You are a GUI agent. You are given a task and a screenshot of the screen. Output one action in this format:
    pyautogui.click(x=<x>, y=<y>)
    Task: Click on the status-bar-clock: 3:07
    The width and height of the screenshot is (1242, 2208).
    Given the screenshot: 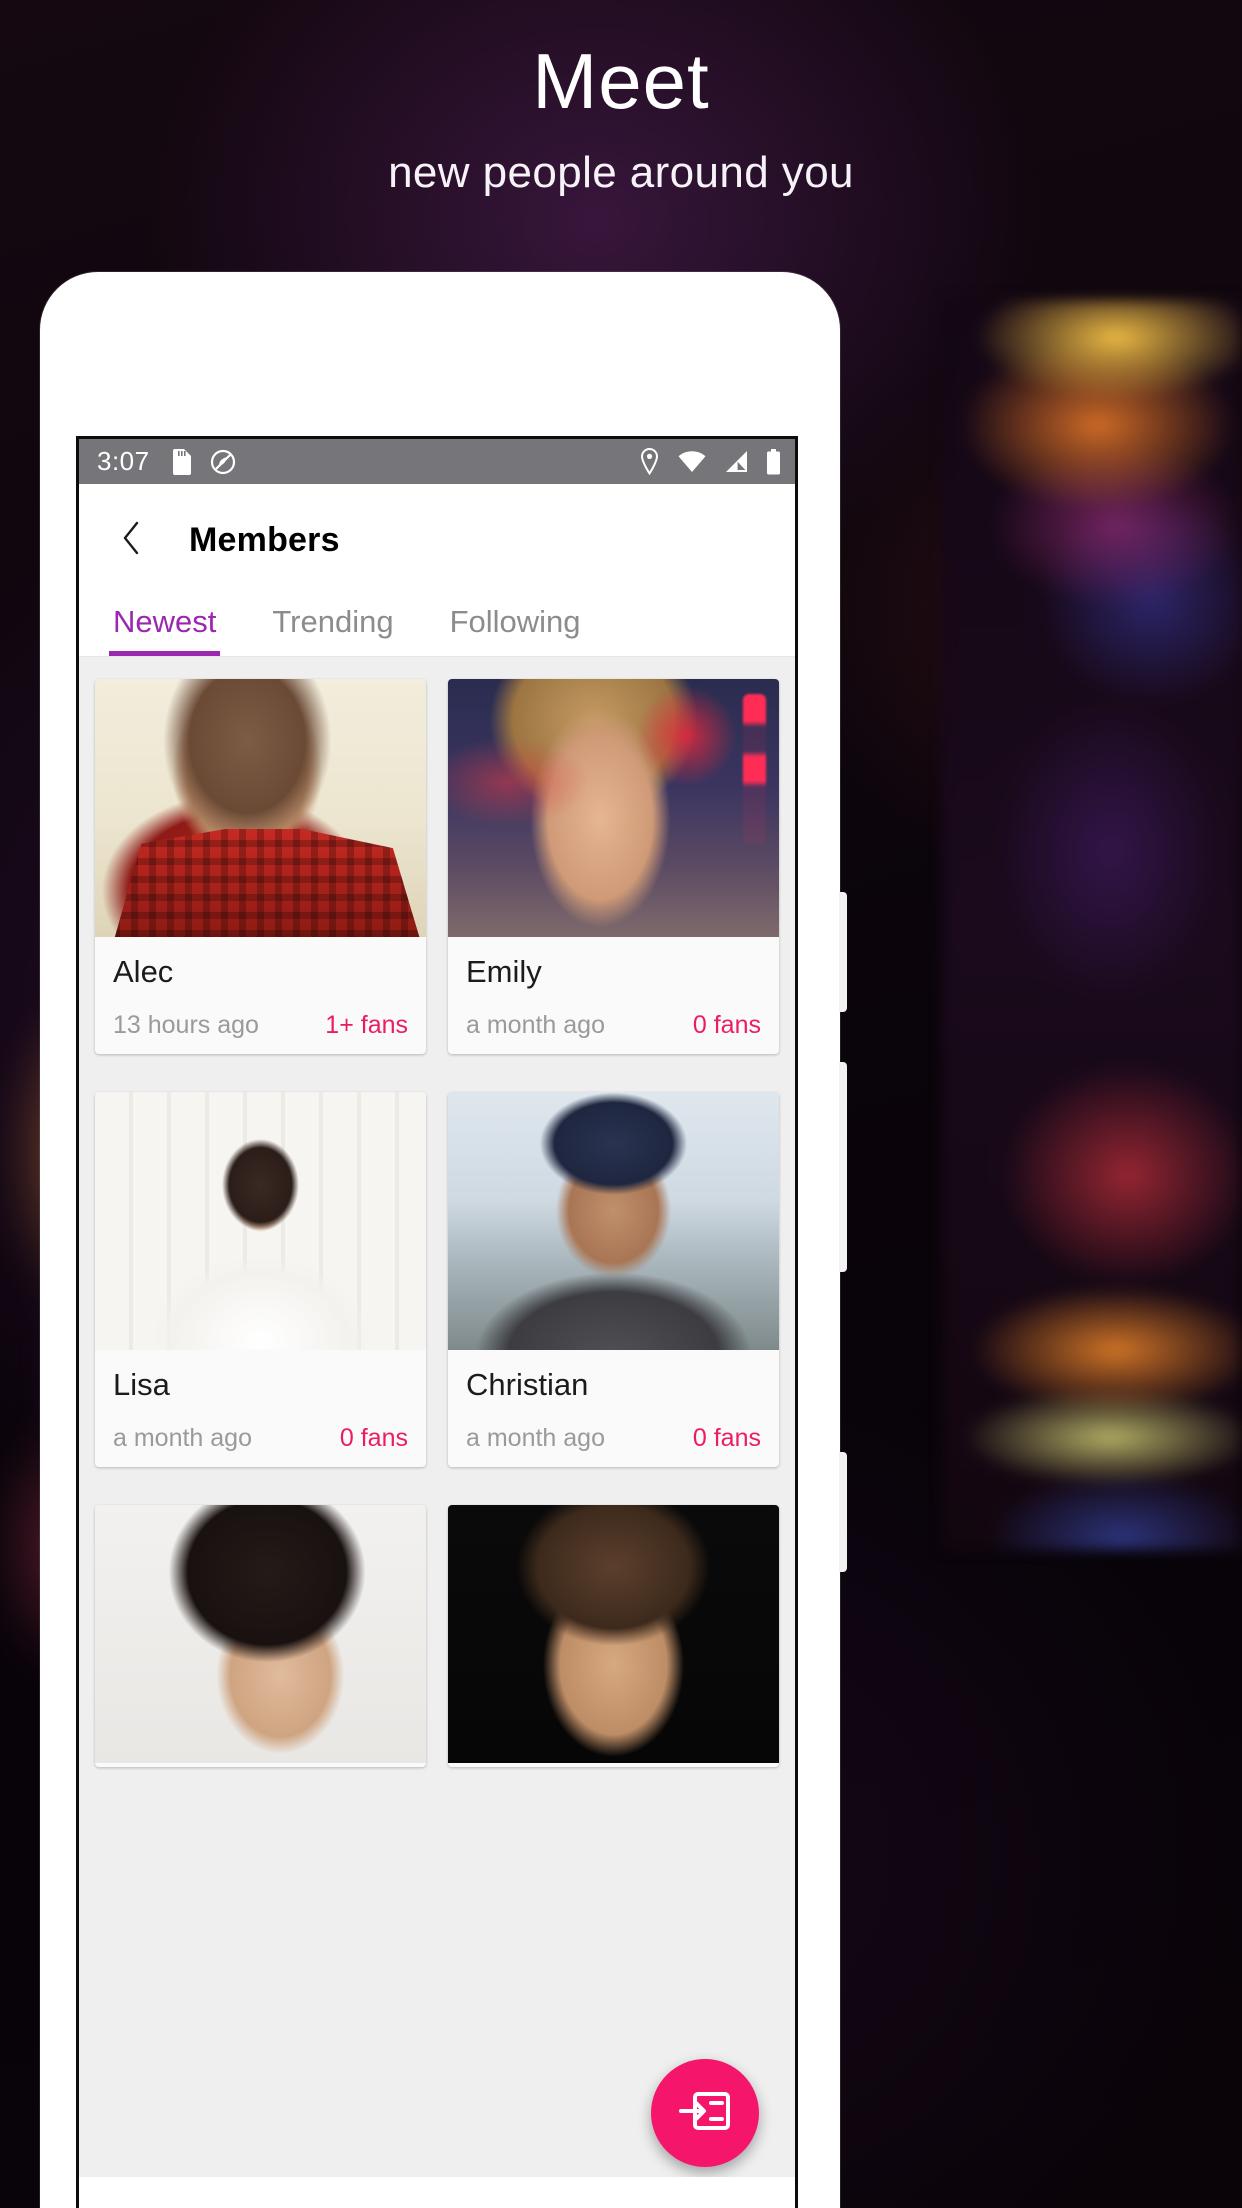 What is the action you would take?
    pyautogui.click(x=123, y=461)
    